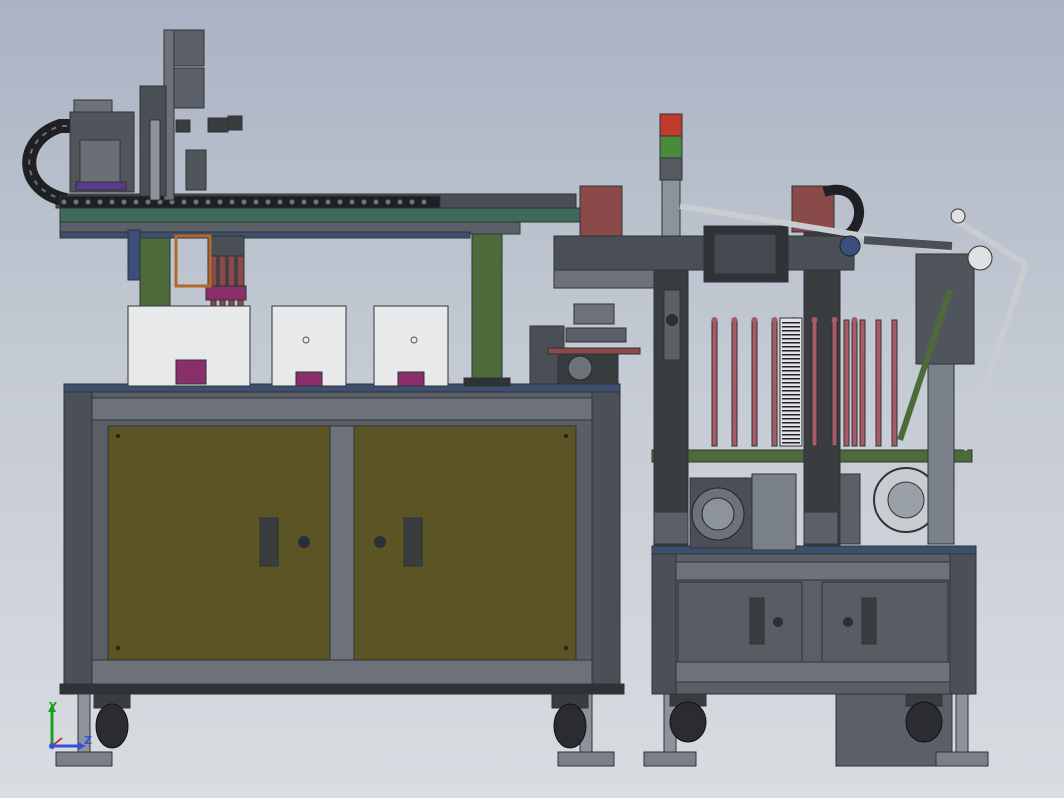 The image size is (1064, 798). I want to click on dispenser-head, so click(231, 271).